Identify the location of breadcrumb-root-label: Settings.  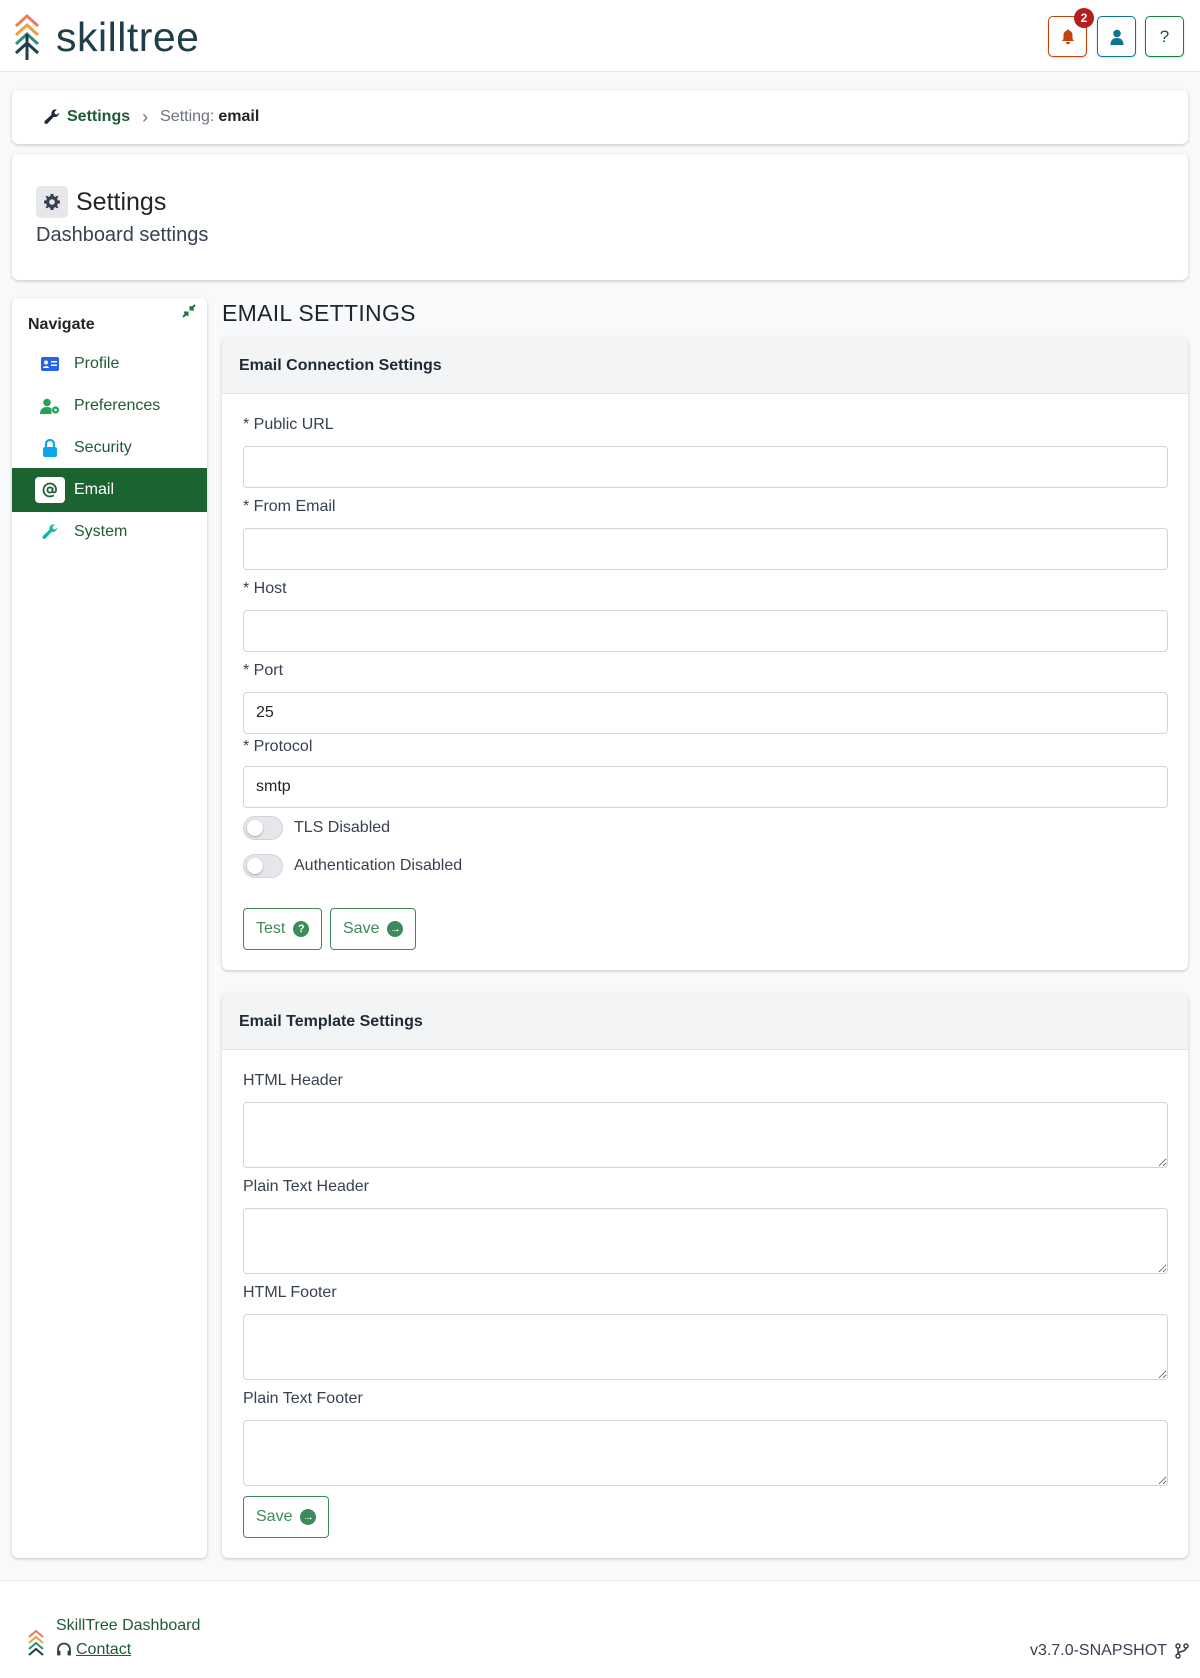
(99, 116).